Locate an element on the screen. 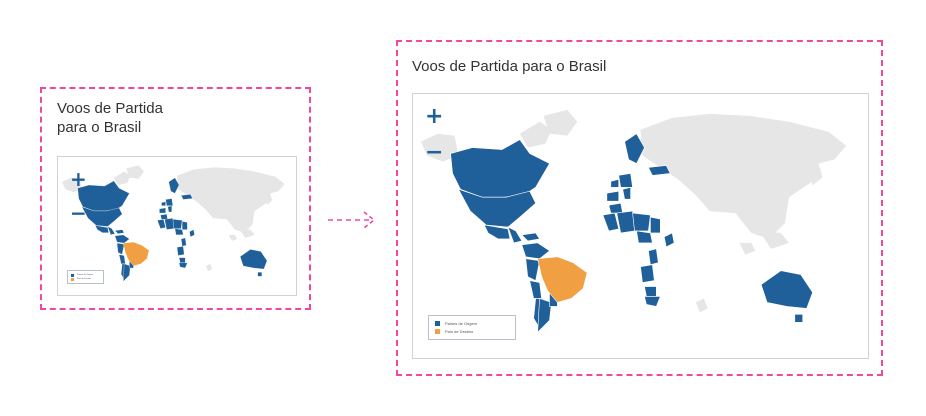  world-map: + − Países de Origem País de Destino is located at coordinates (177, 226).